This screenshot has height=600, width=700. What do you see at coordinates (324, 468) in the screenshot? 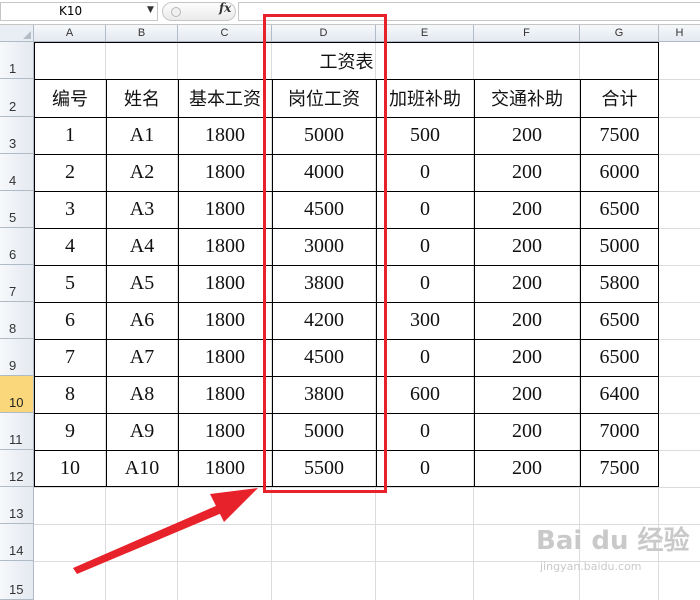
I see `table-cell: 5500` at bounding box center [324, 468].